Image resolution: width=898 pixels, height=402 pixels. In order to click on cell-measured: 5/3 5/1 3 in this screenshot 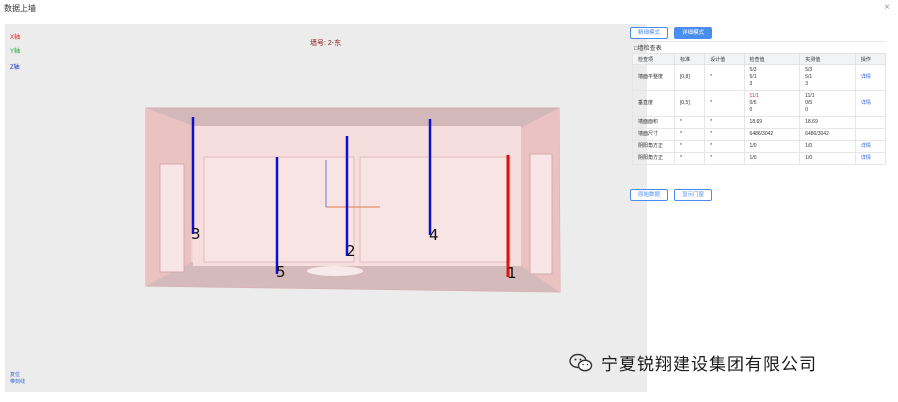, I will do `click(827, 77)`.